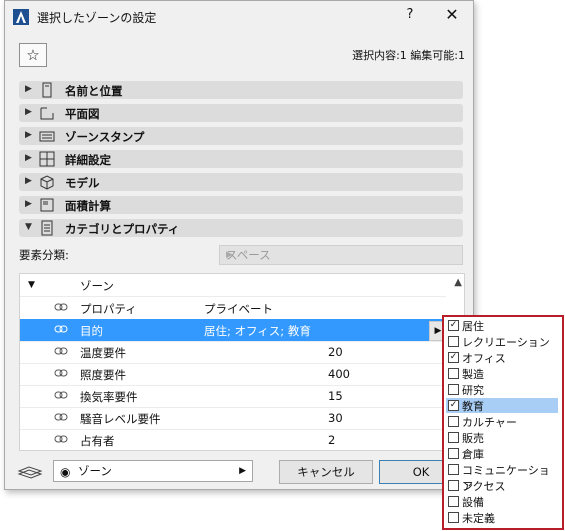  I want to click on panel-model: ▶ モデル, so click(241, 182).